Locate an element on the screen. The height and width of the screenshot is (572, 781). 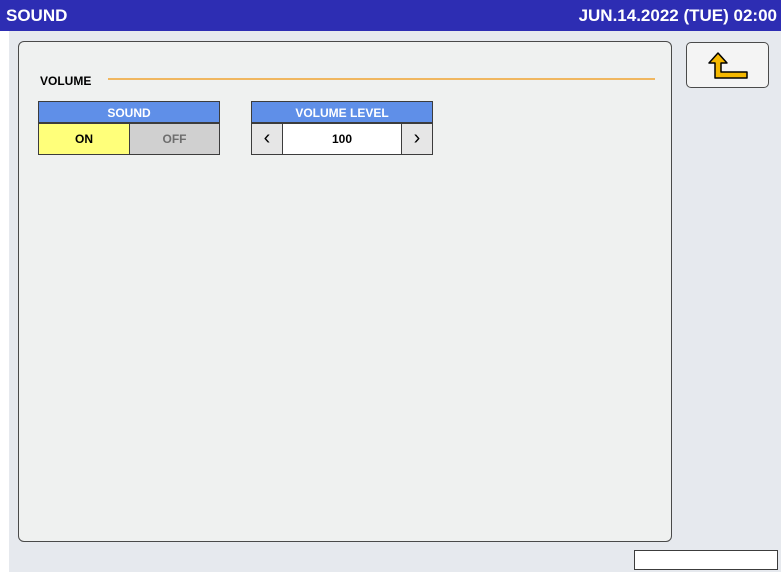
volume-level-value: 100 is located at coordinates (342, 139).